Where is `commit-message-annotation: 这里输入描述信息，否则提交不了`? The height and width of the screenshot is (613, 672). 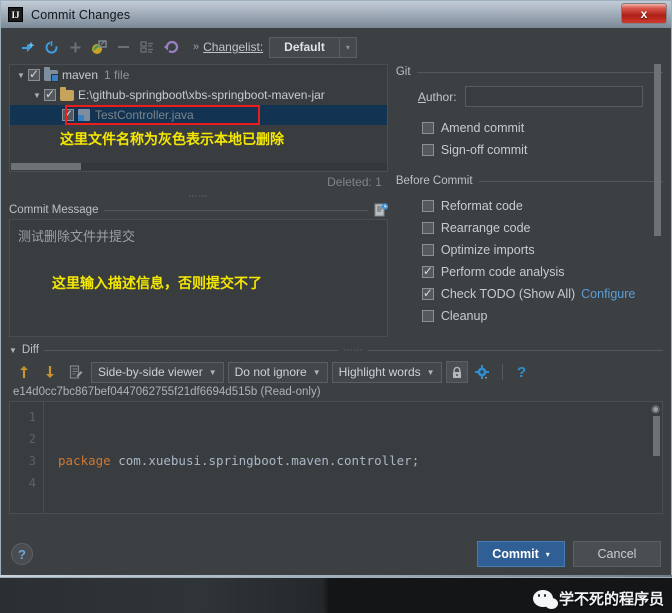
commit-message-annotation: 这里输入描述信息，否则提交不了 is located at coordinates (157, 284).